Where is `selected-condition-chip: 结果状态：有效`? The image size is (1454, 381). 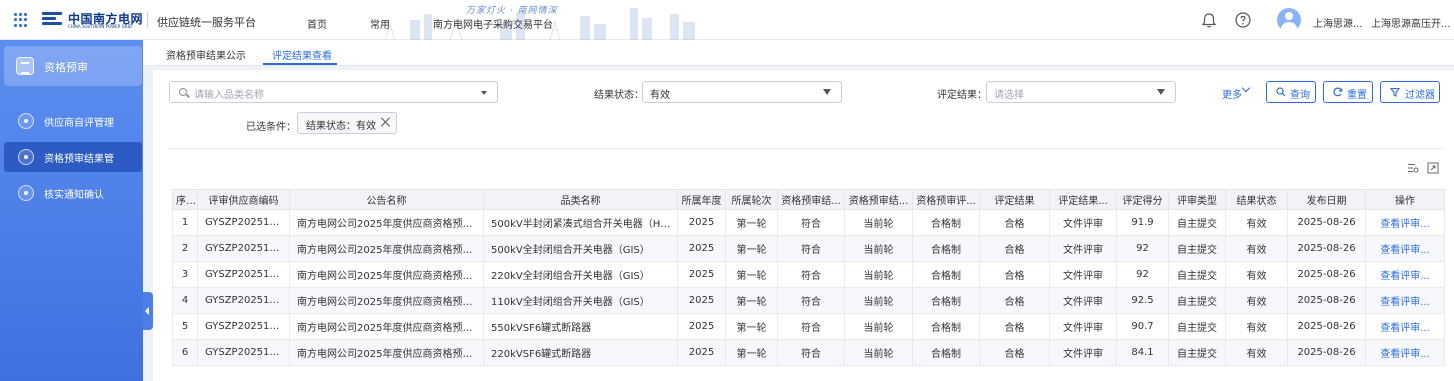
selected-condition-chip: 结果状态：有效 is located at coordinates (347, 123).